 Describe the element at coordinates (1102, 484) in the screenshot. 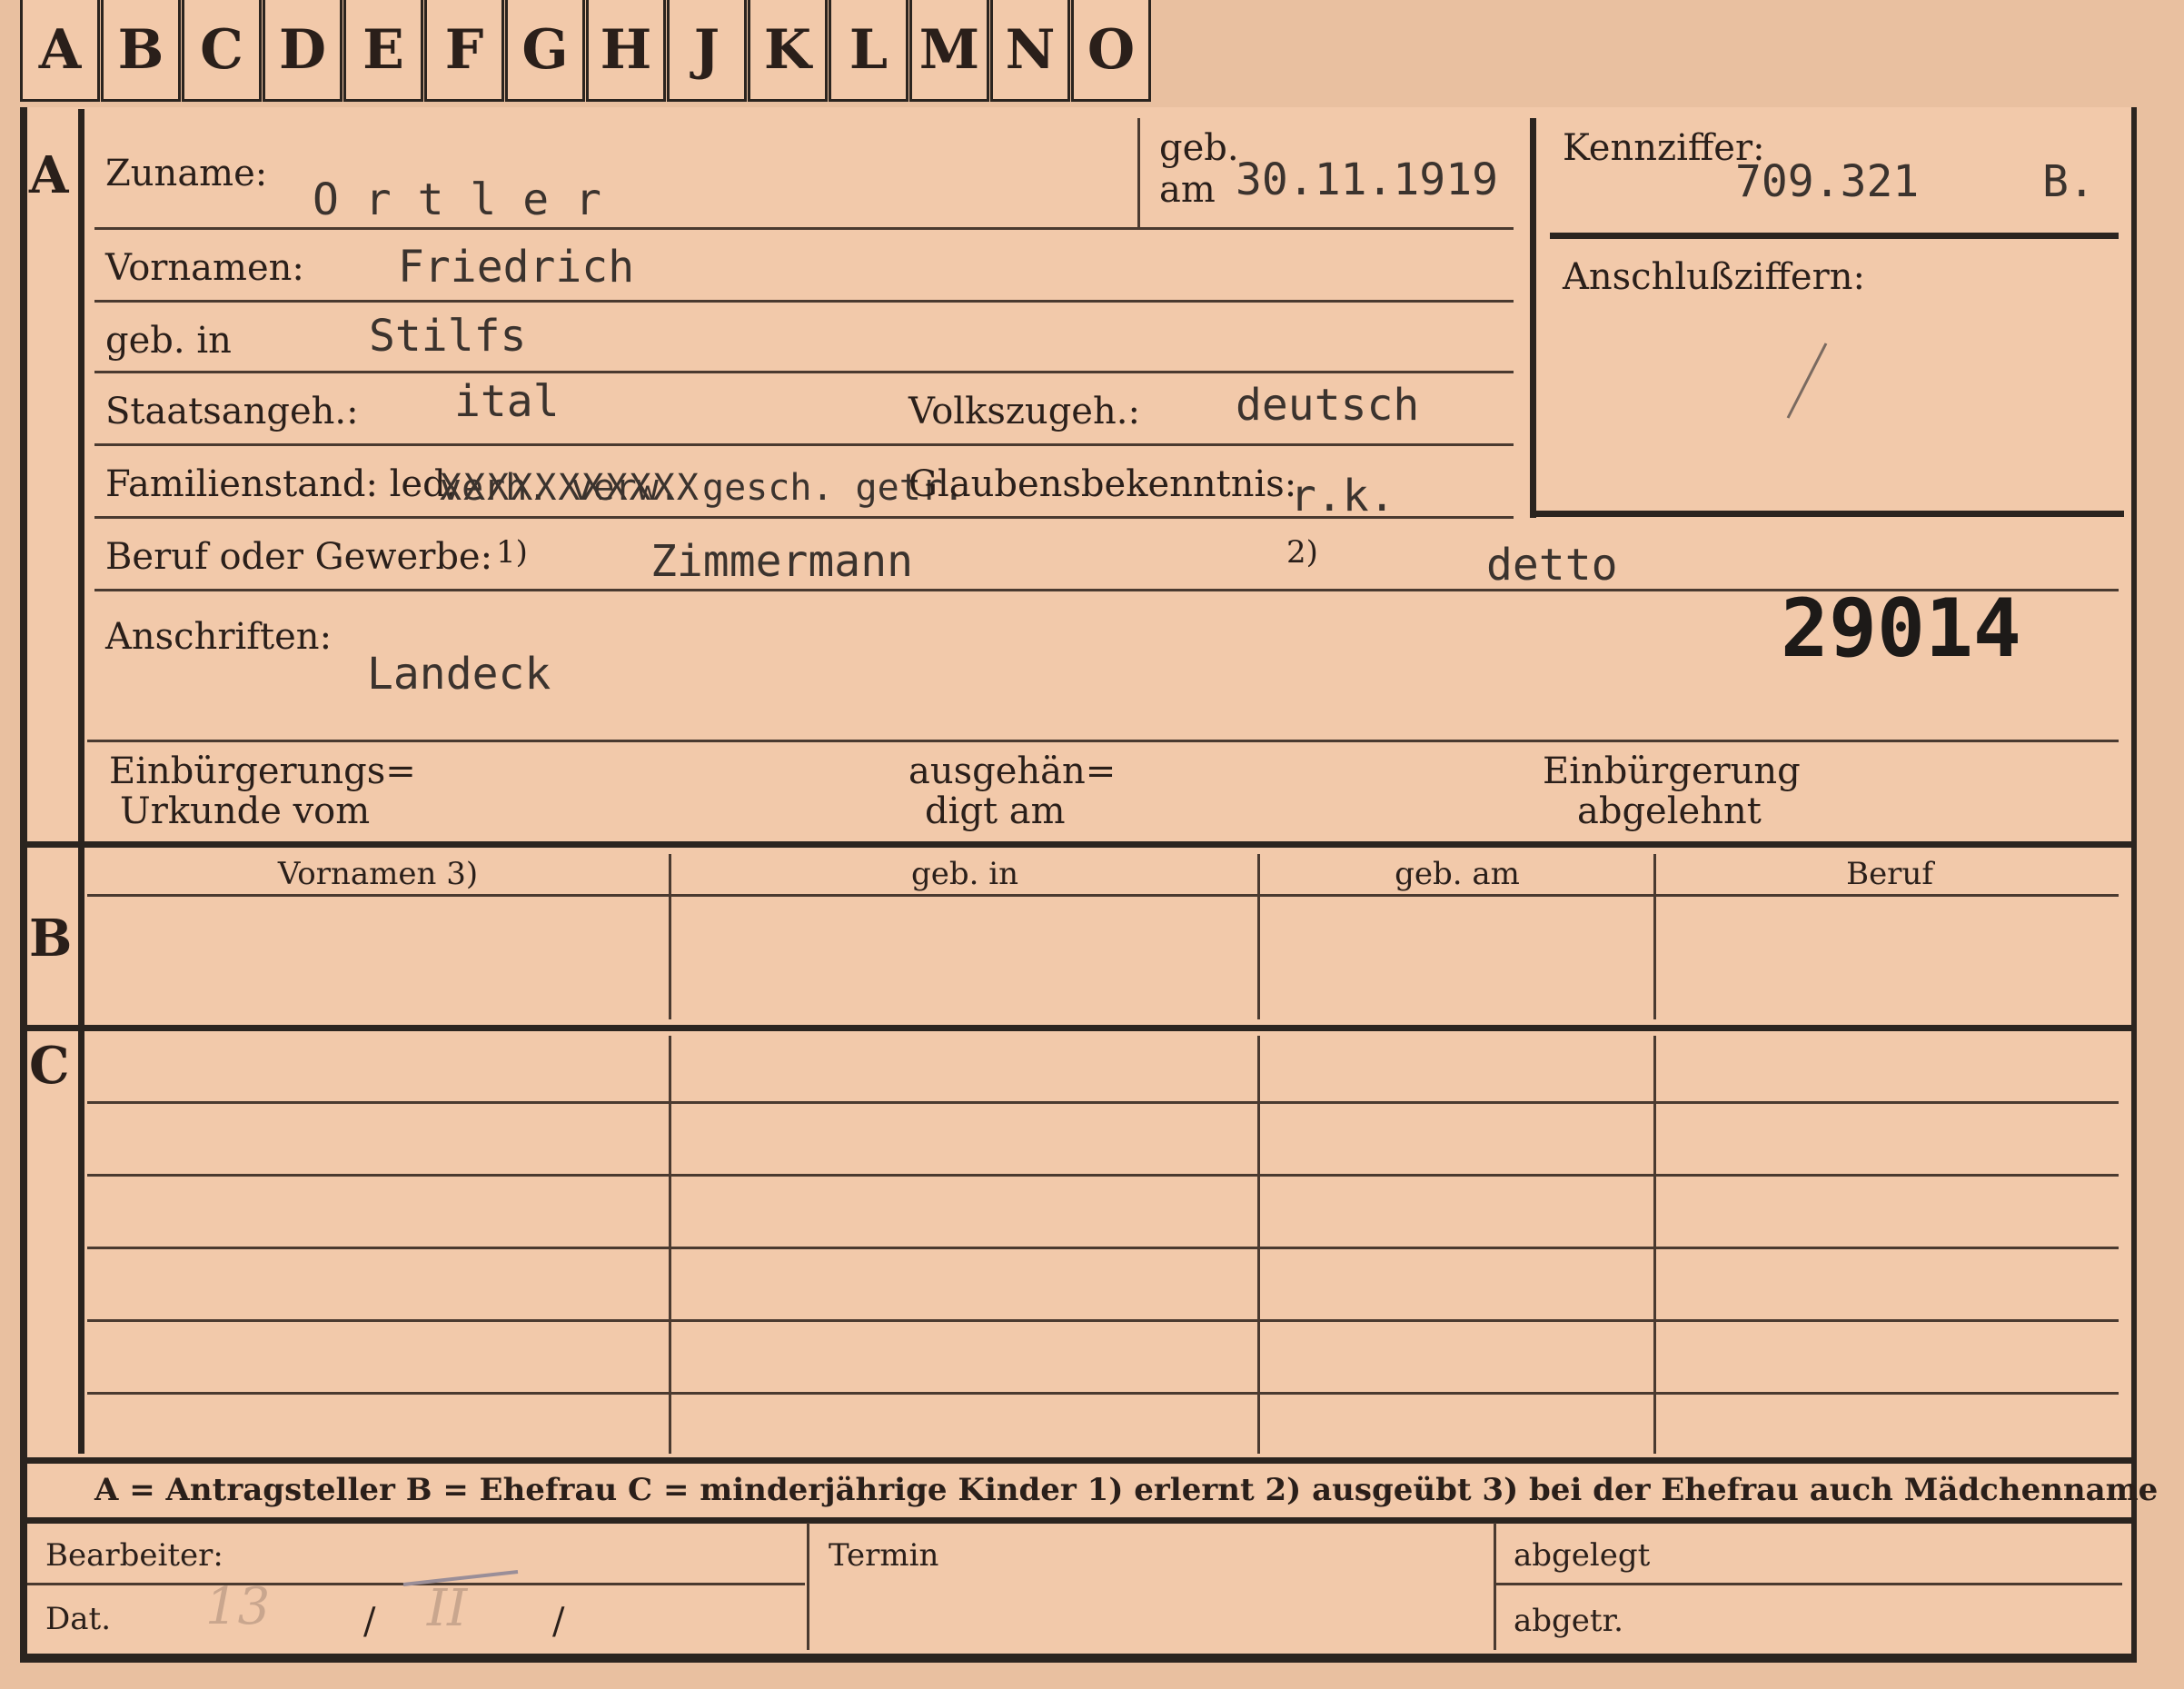

I see `glaubensbekenntnis-label: Glaubensbekenntnis:` at that location.